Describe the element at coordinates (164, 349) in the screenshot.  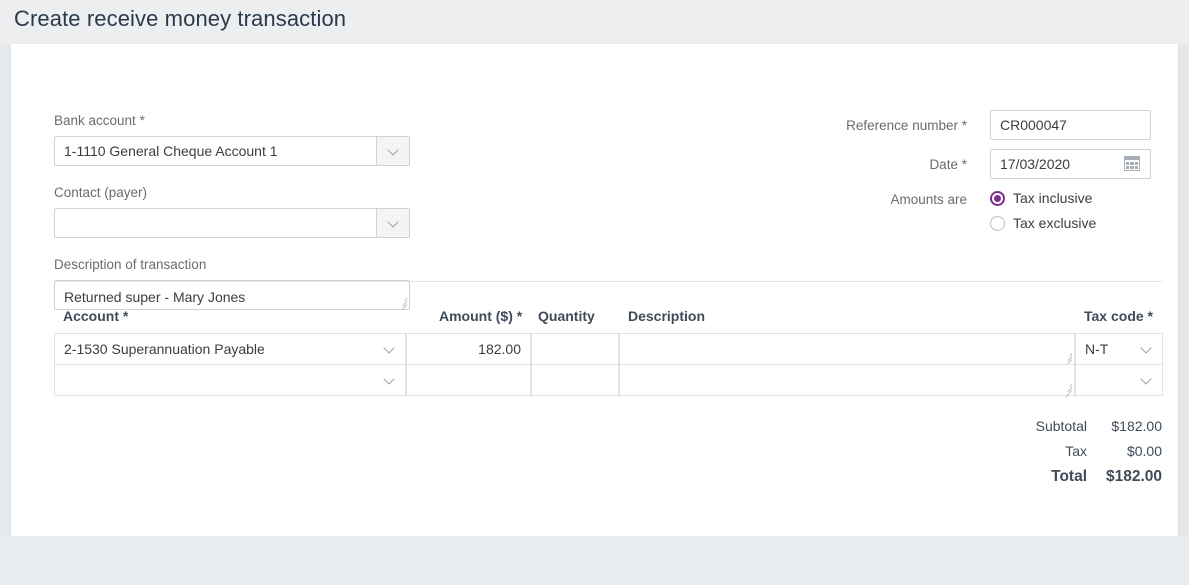
I see `row-1-account-value: 2-1530 Superannuation Payable` at that location.